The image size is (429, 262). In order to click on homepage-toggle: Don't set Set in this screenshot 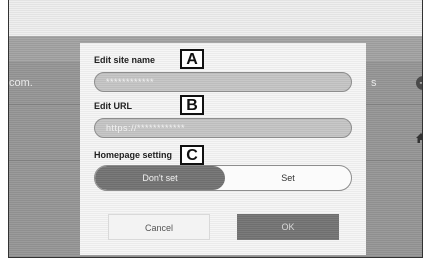, I will do `click(223, 178)`.